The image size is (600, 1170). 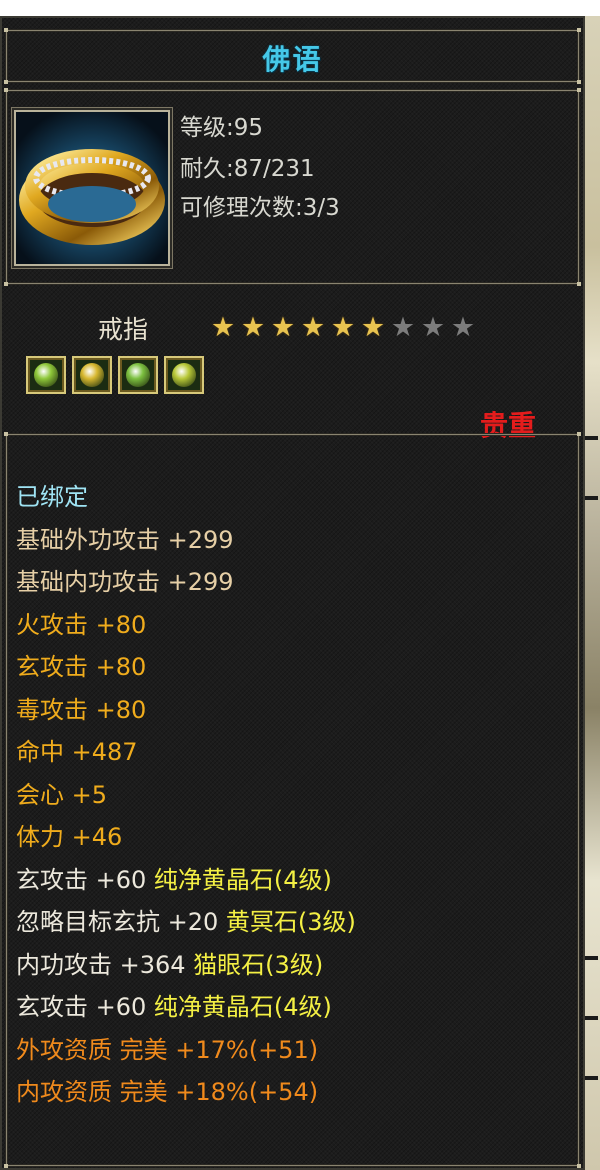 I want to click on attribute-row: 玄攻击 +80, so click(x=186, y=667).